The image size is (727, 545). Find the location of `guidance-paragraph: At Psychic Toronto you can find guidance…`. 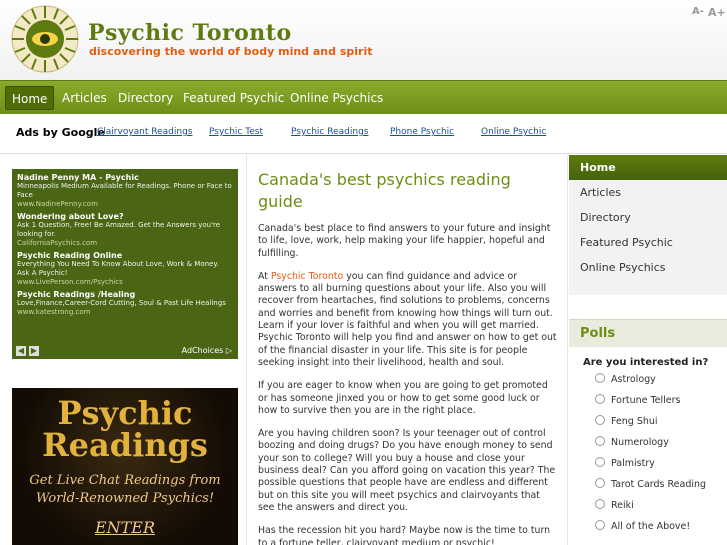

guidance-paragraph: At Psychic Toronto you can find guidance… is located at coordinates (407, 320).